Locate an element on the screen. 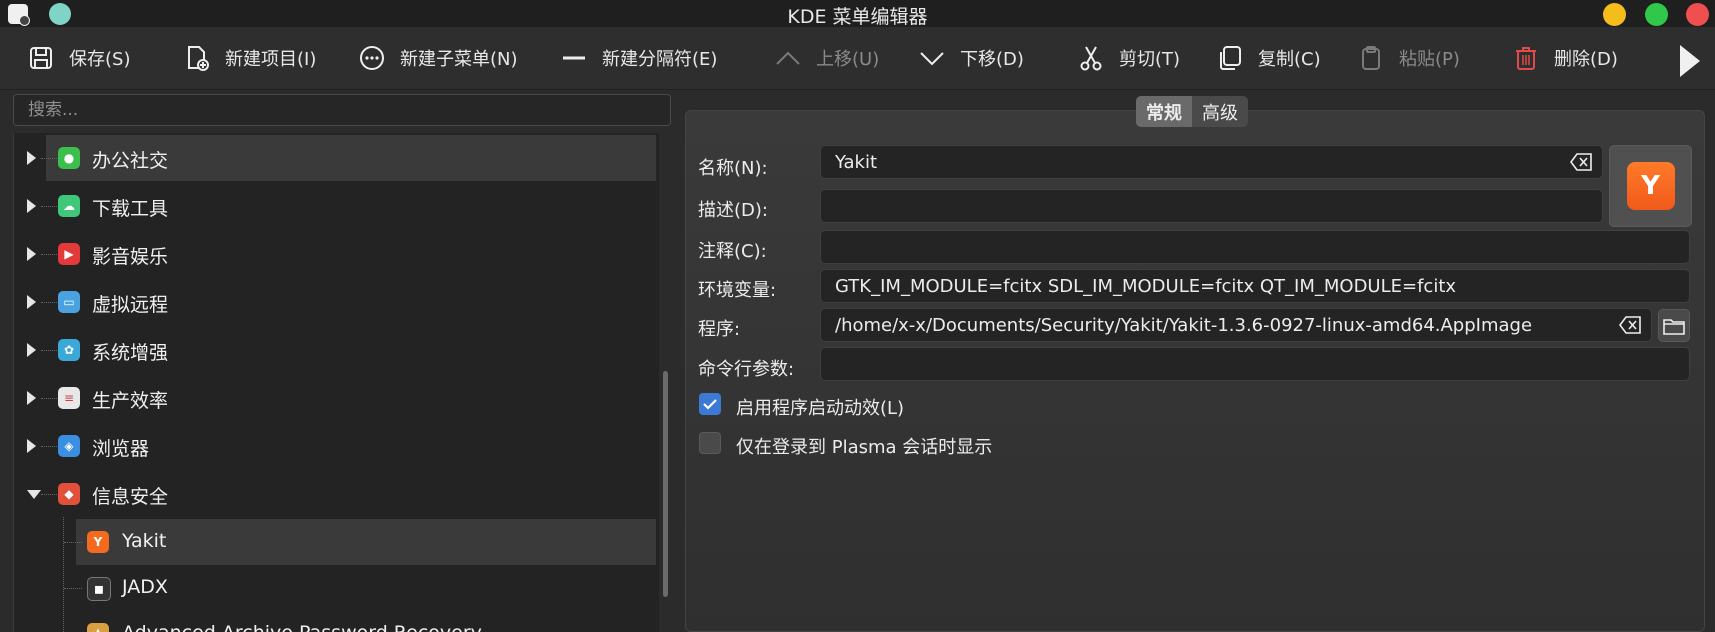  trash-icon is located at coordinates (1526, 58).